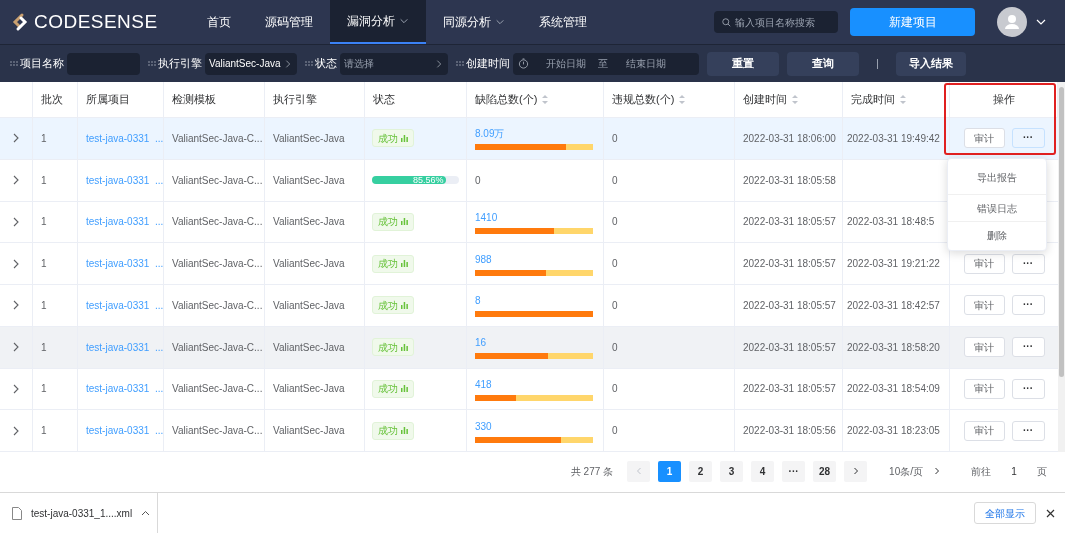  Describe the element at coordinates (782, 22) in the screenshot. I see `search-input: 输入项目名称搜索` at that location.